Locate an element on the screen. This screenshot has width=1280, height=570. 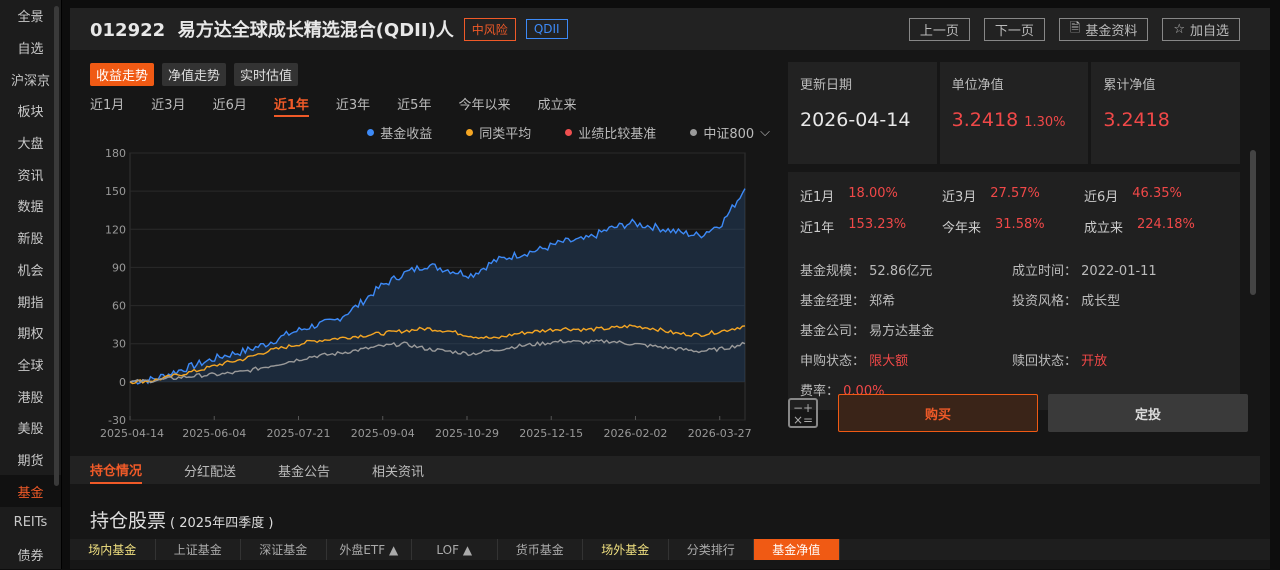
calculator-icon: −+ ×= is located at coordinates (803, 413).